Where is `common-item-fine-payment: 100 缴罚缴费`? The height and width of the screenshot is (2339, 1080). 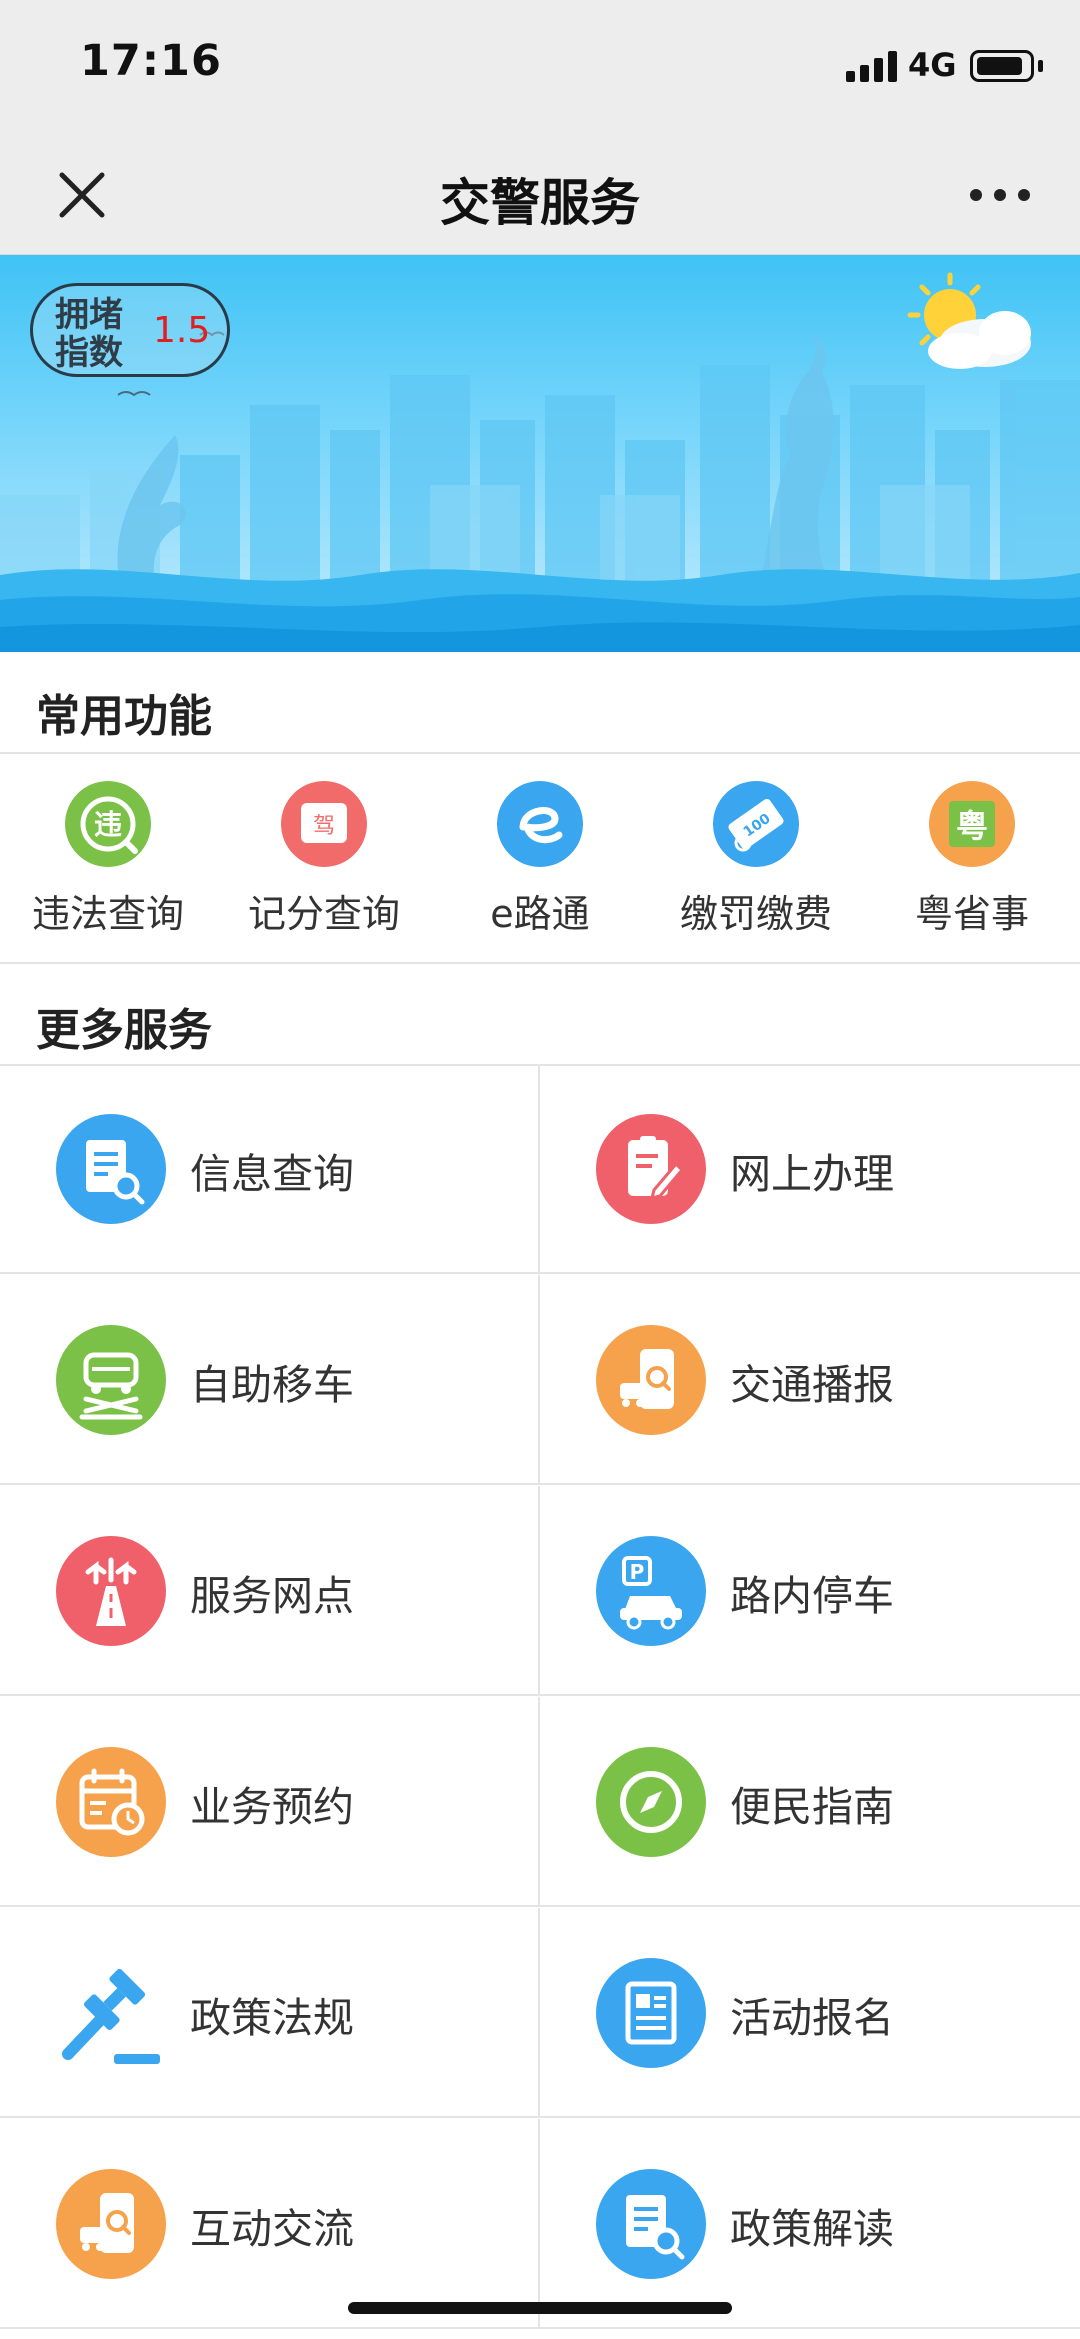 common-item-fine-payment: 100 缴罚缴费 is located at coordinates (756, 857).